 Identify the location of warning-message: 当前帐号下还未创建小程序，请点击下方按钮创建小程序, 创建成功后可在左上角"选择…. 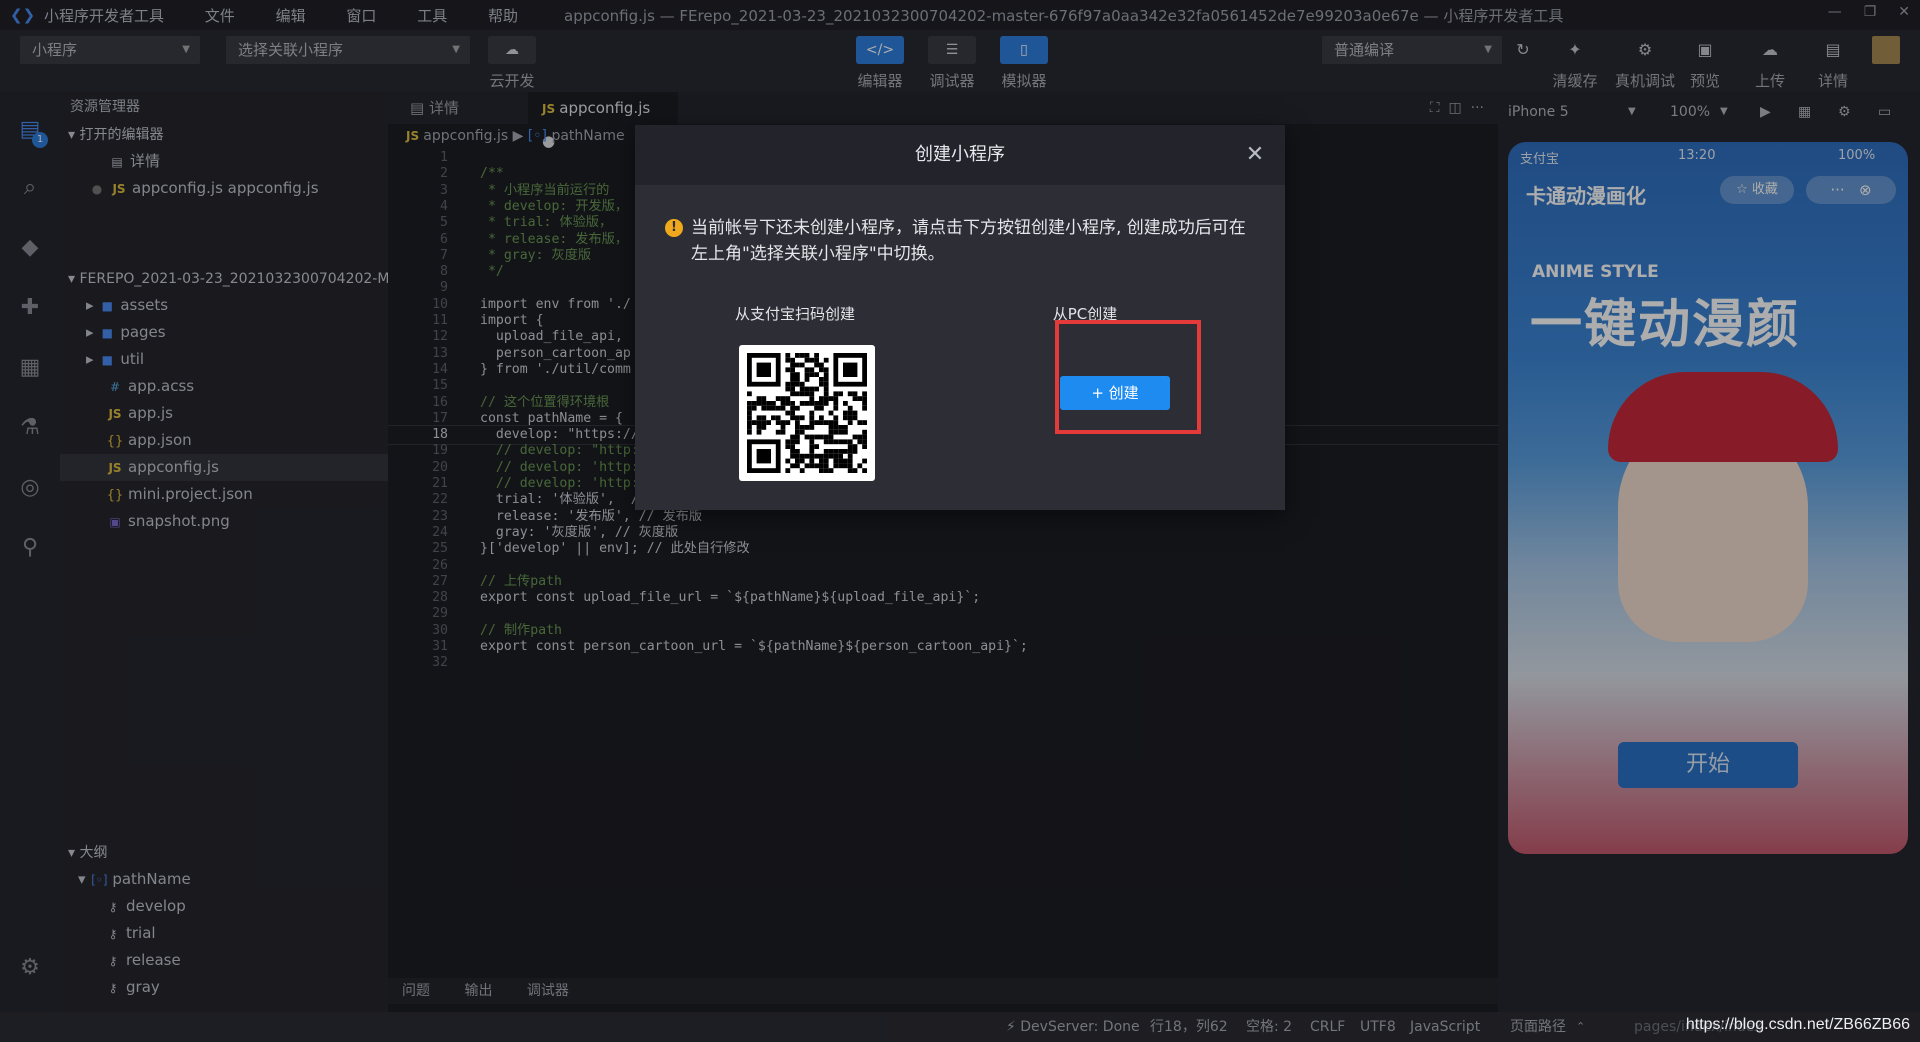
(968, 241).